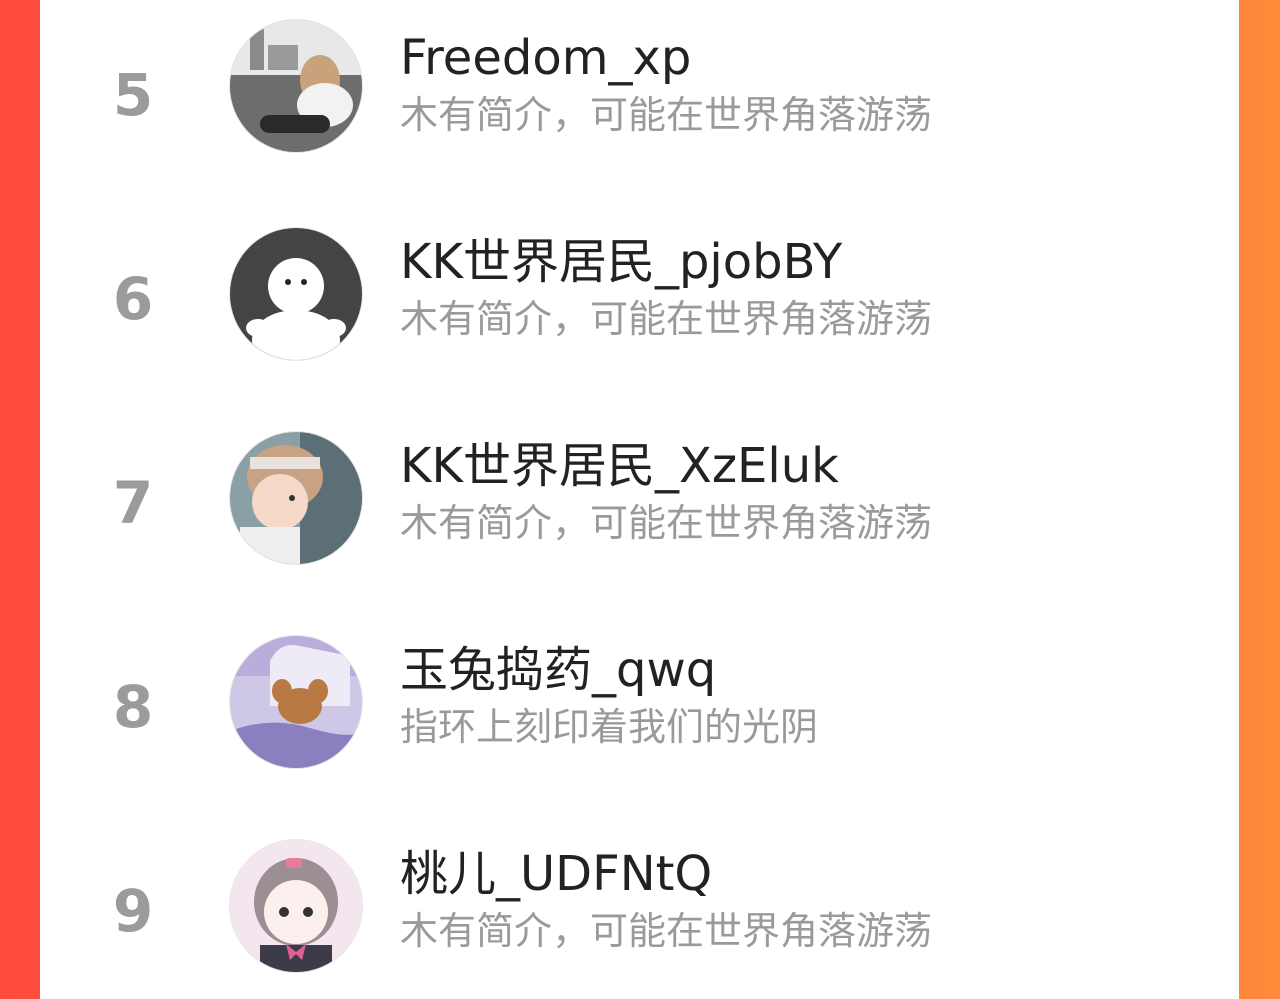  What do you see at coordinates (296, 702) in the screenshot?
I see `cartoon-mouse-avatar-icon` at bounding box center [296, 702].